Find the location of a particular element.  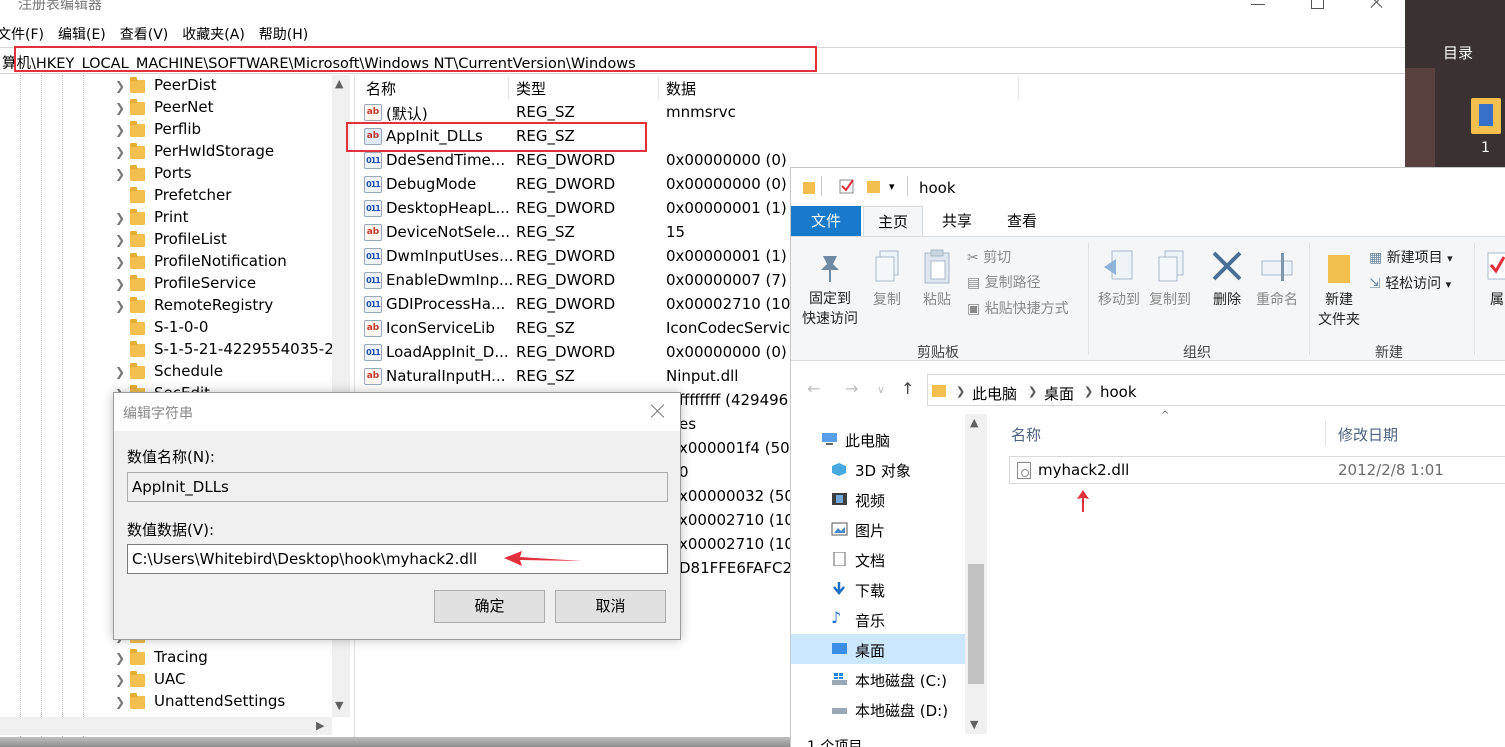

menu-help: 帮助(H) is located at coordinates (283, 35).